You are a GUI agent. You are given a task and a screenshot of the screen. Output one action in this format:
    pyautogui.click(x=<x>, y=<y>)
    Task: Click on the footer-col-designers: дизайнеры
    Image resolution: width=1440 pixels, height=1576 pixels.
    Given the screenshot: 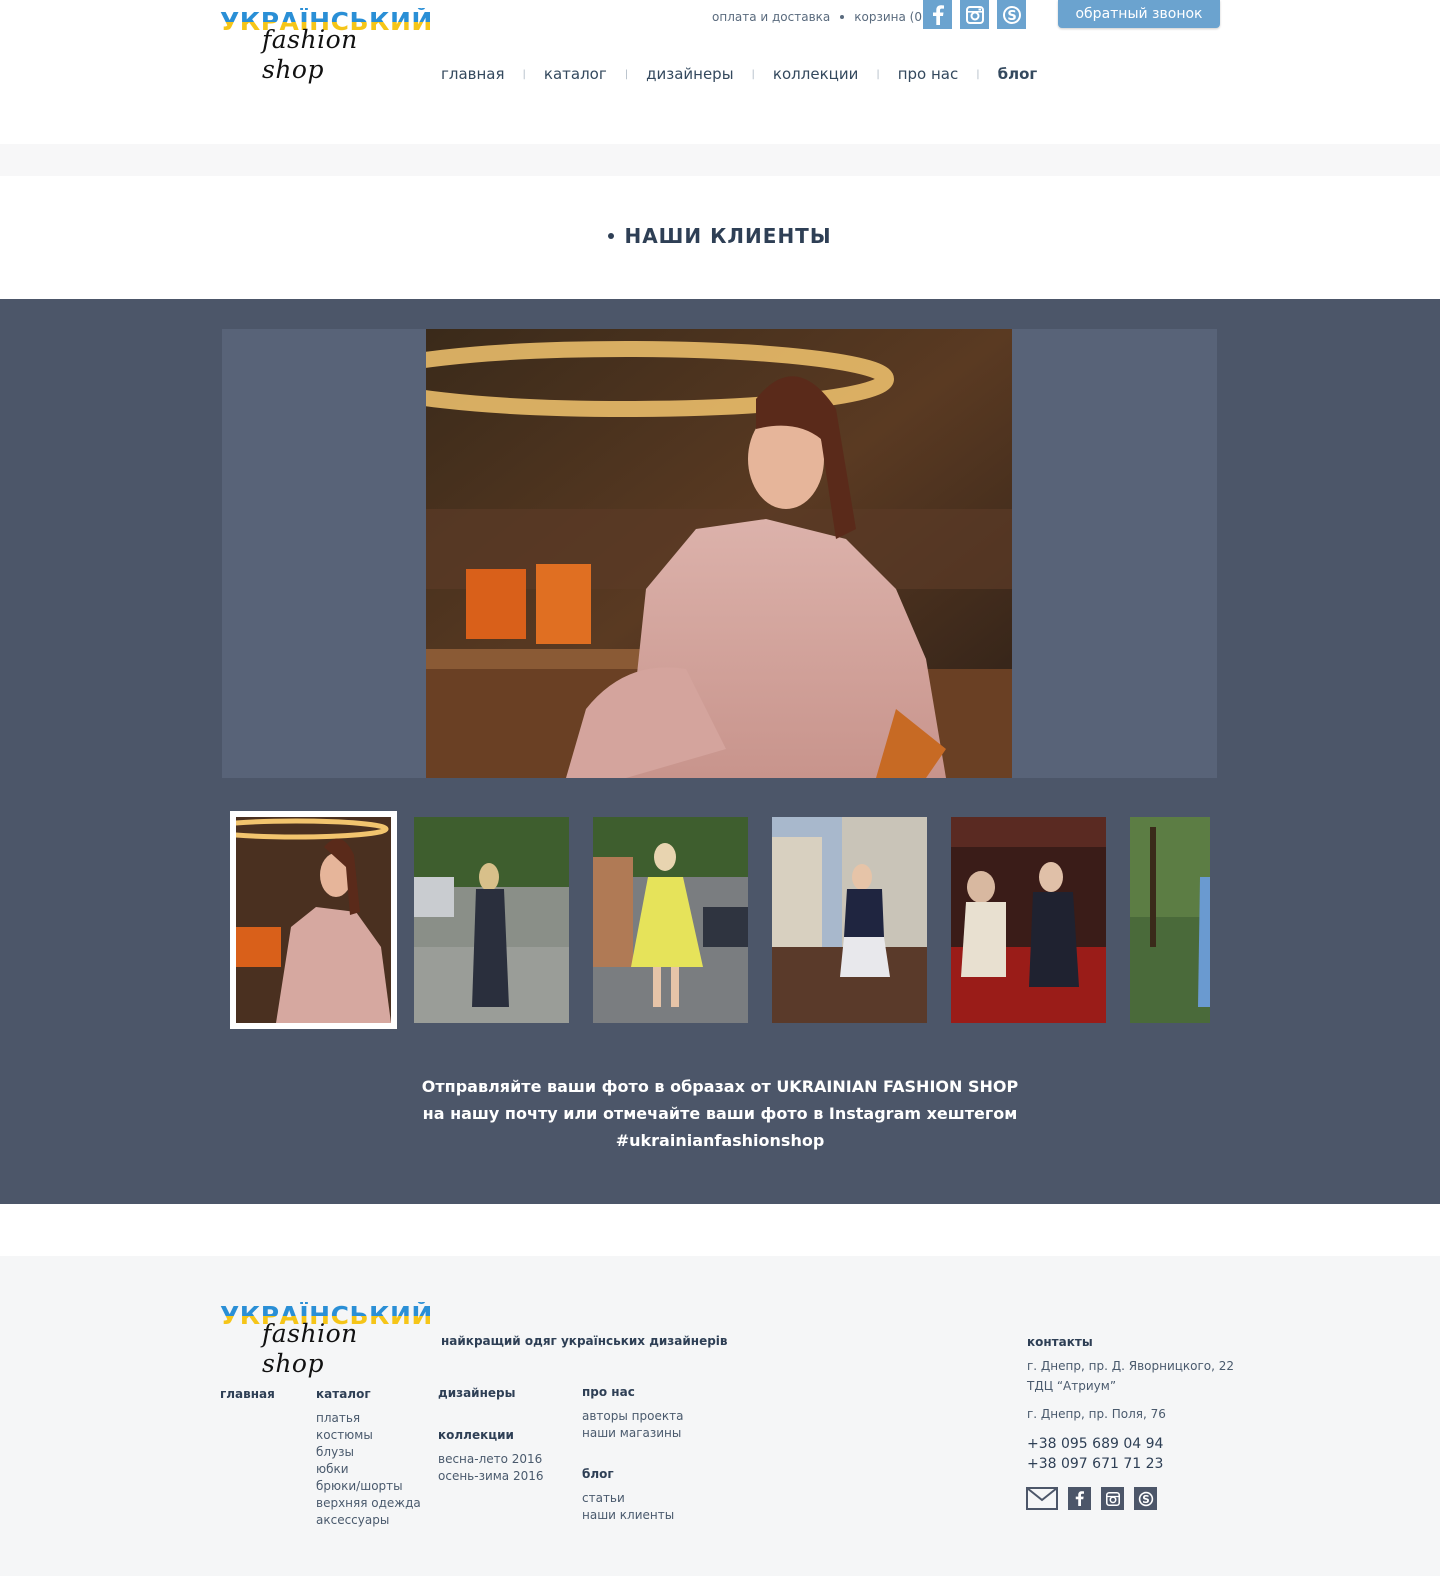 What is the action you would take?
    pyautogui.click(x=476, y=1397)
    